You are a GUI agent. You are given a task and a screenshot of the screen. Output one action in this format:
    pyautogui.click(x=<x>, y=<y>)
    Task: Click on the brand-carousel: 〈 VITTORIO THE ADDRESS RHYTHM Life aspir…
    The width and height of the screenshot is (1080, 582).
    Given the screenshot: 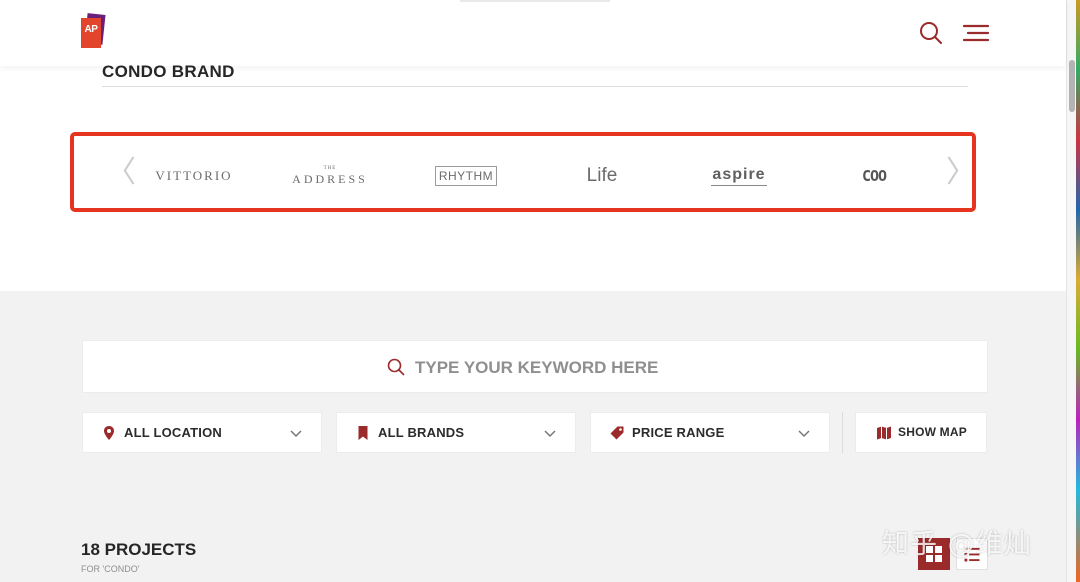 What is the action you would take?
    pyautogui.click(x=524, y=173)
    